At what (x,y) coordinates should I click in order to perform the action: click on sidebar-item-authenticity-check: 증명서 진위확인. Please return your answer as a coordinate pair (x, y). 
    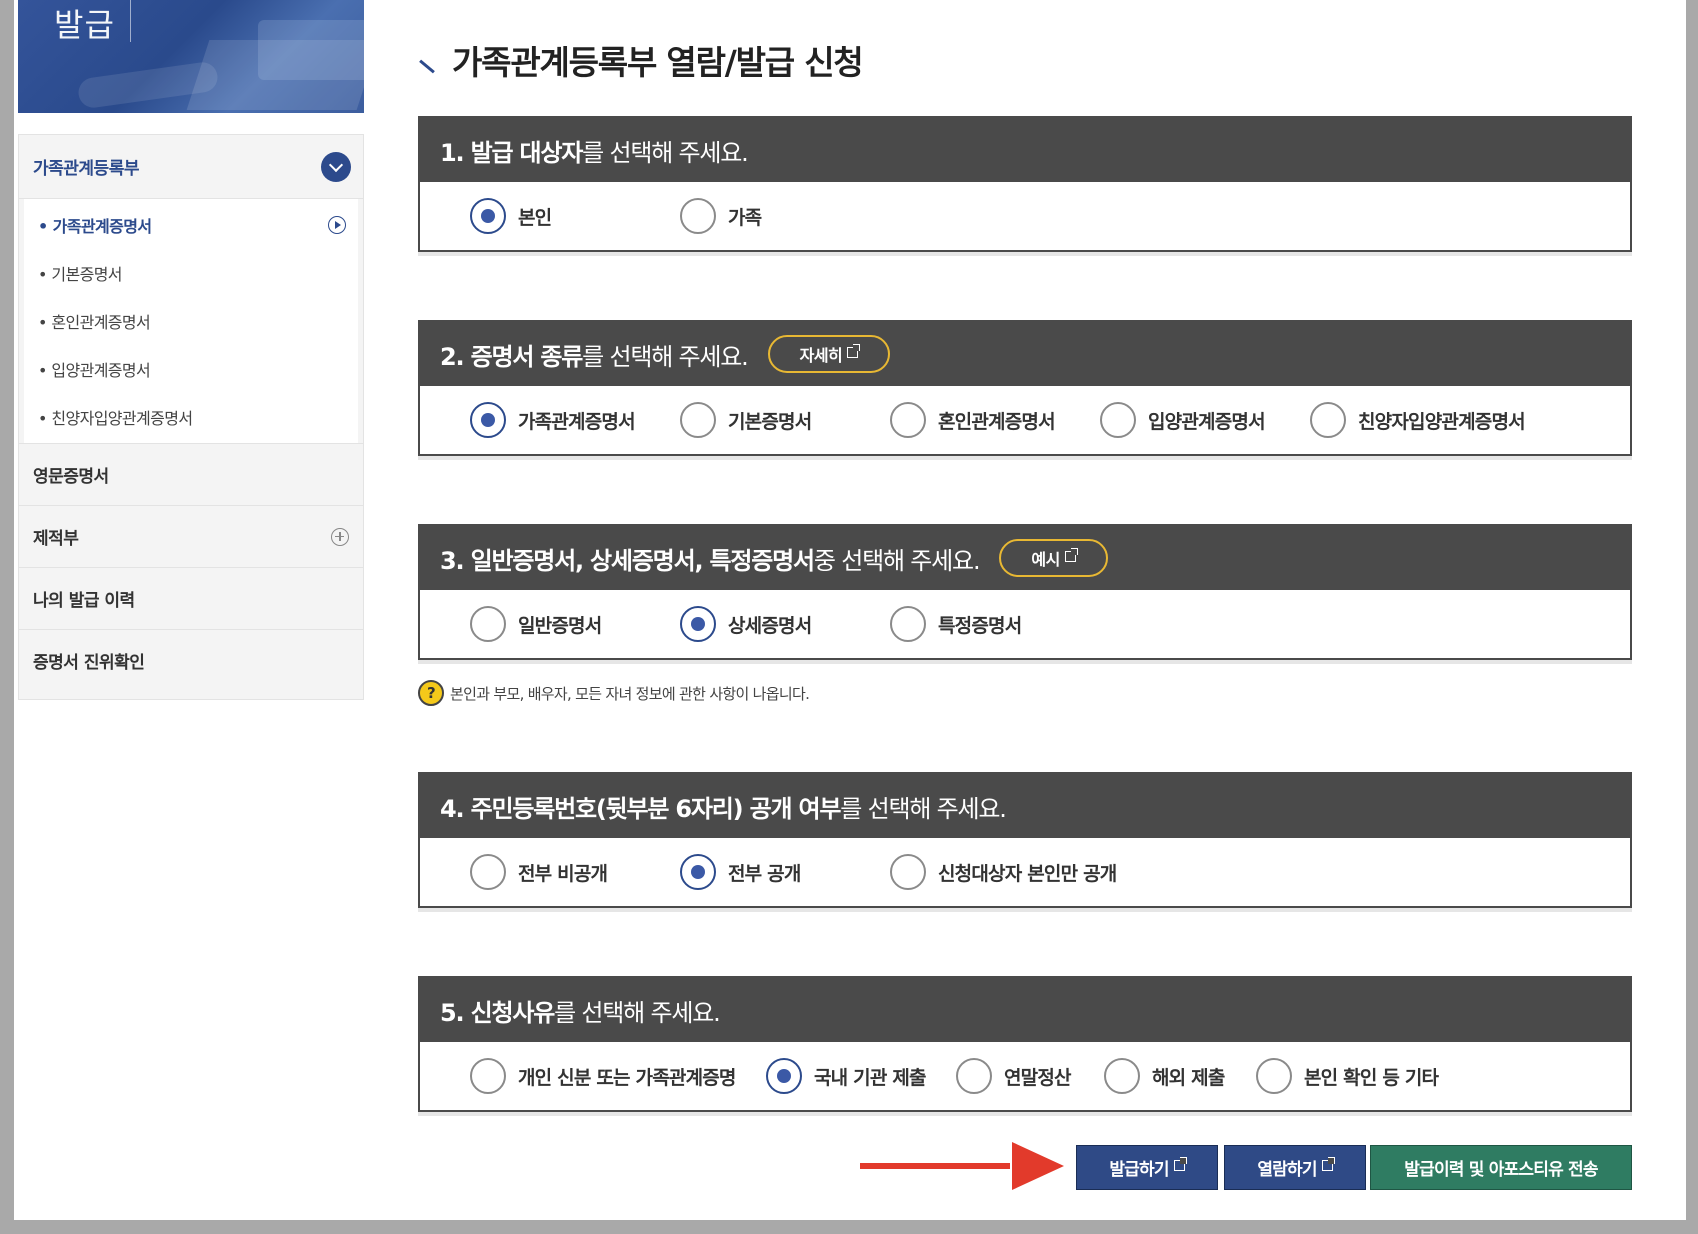
    Looking at the image, I should click on (191, 660).